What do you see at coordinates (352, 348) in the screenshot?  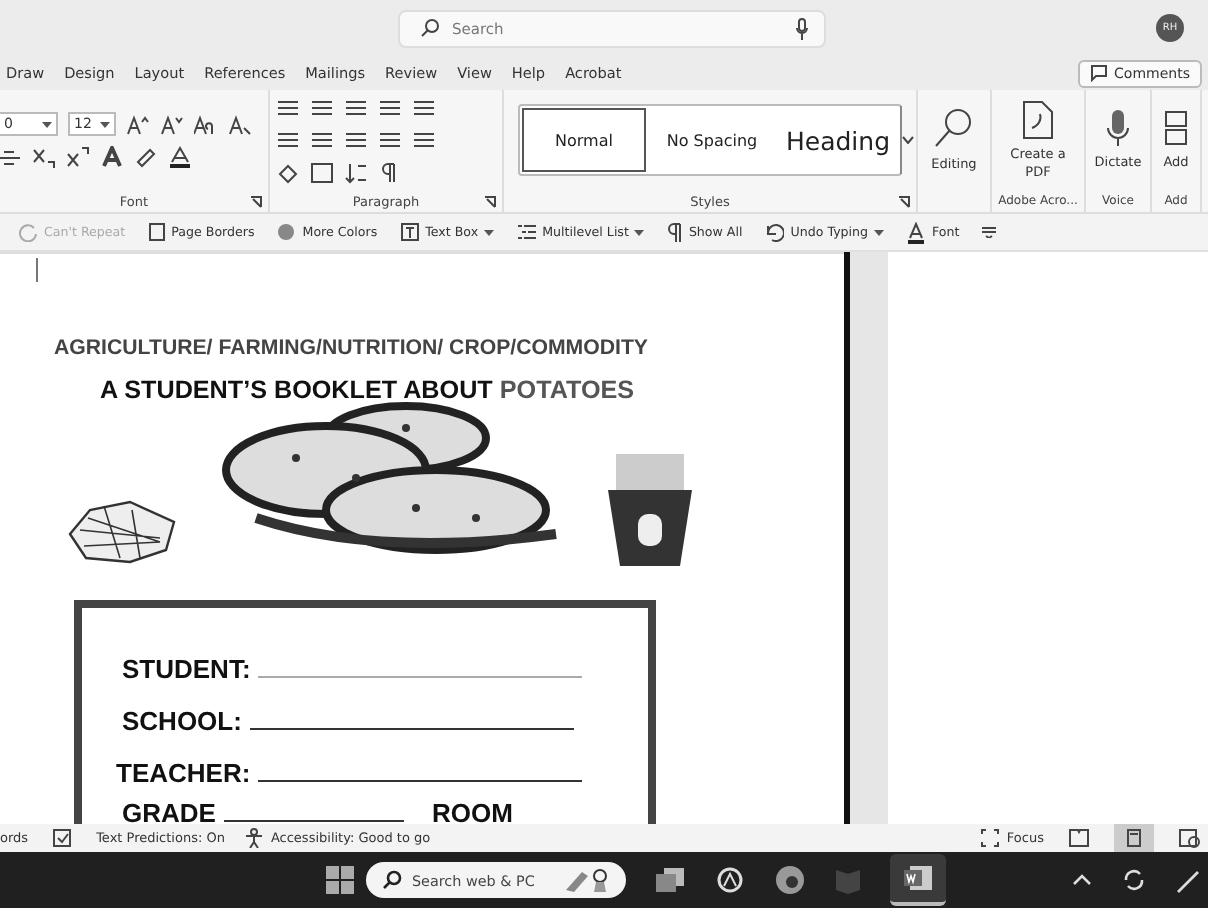 I see `document-subject: AGRICULTURE/ FARMING/NUTRITION/ CROP/COMMODITY` at bounding box center [352, 348].